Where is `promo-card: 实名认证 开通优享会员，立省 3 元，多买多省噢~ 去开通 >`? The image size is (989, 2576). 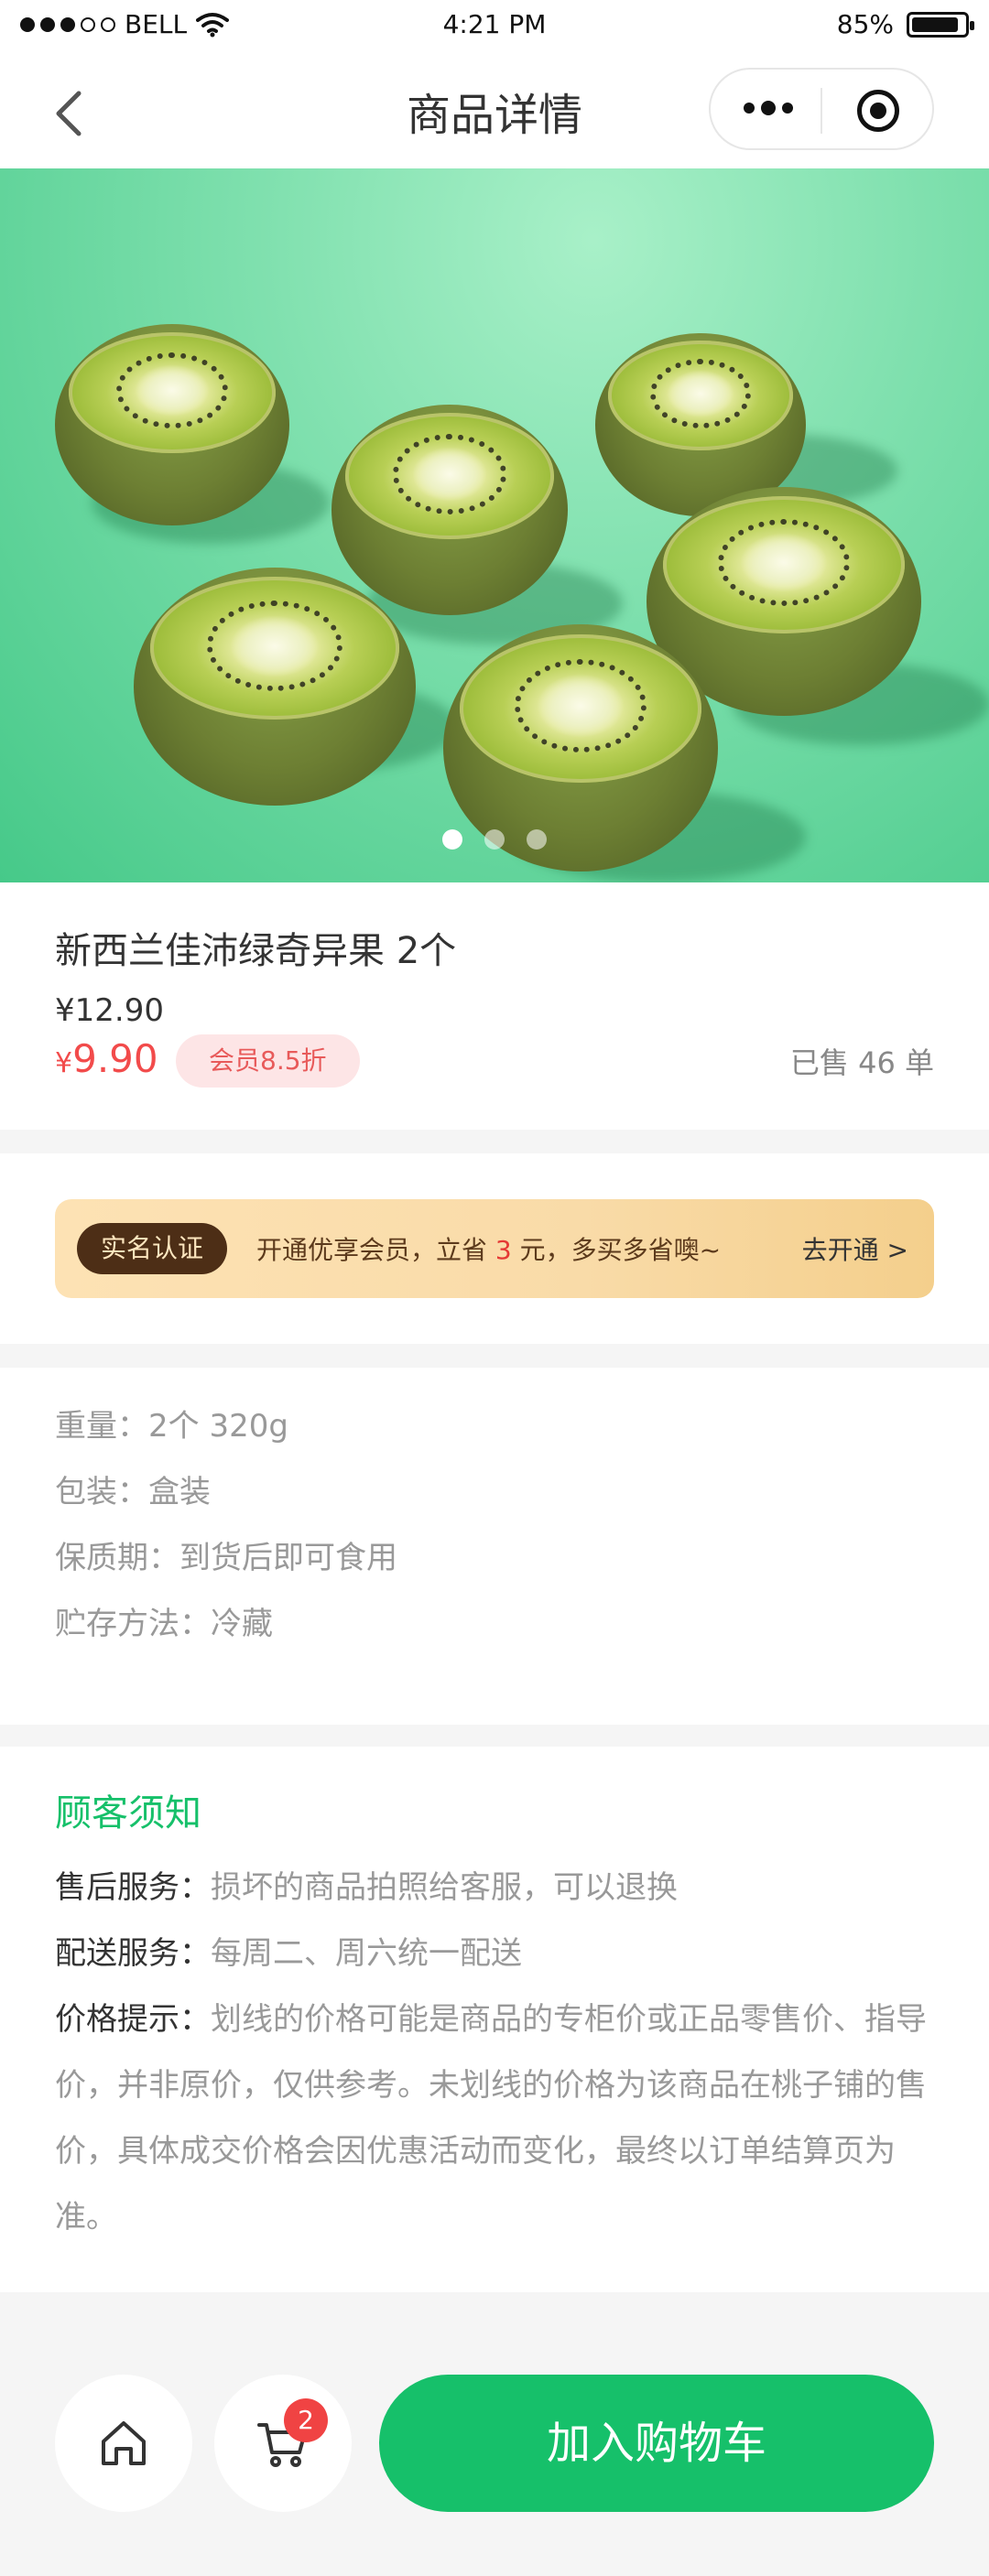
promo-card: 实名认证 开通优享会员，立省 3 元，多买多省噢~ 去开通 > is located at coordinates (494, 1249).